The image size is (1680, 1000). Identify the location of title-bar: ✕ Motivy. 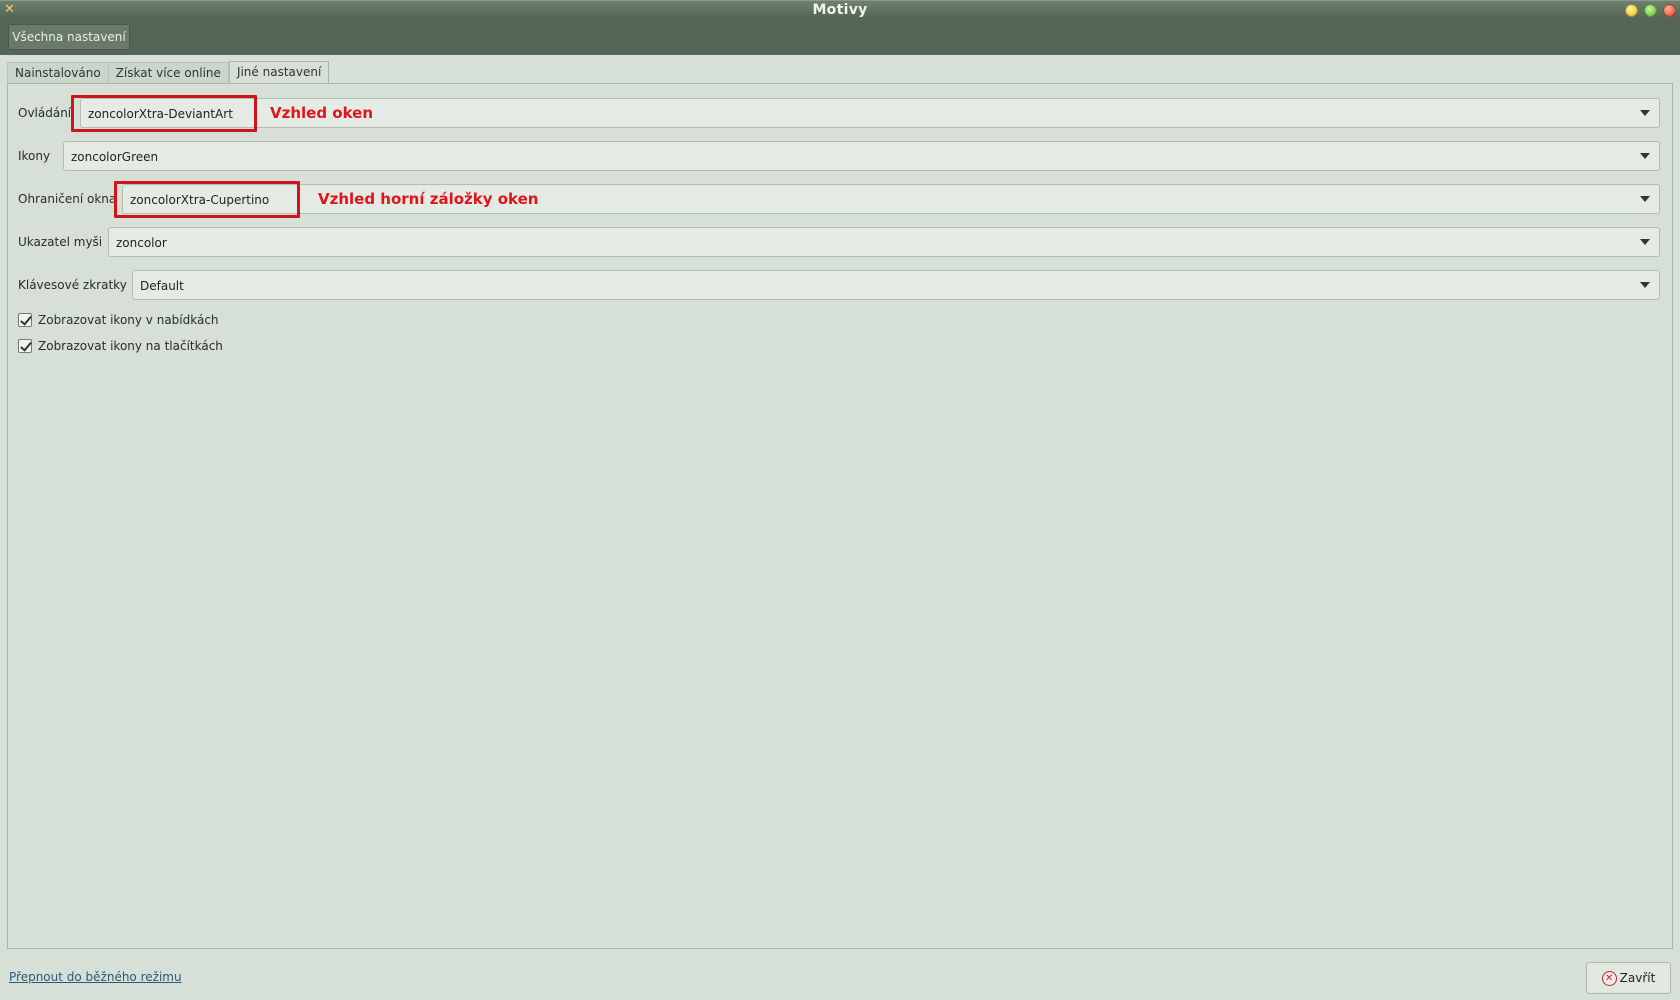
(840, 9).